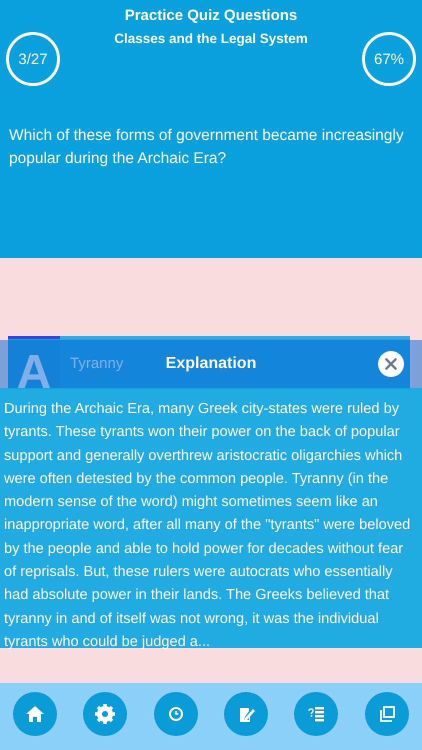 The image size is (422, 750). Describe the element at coordinates (96, 364) in the screenshot. I see `answer-text: Tyranny` at that location.